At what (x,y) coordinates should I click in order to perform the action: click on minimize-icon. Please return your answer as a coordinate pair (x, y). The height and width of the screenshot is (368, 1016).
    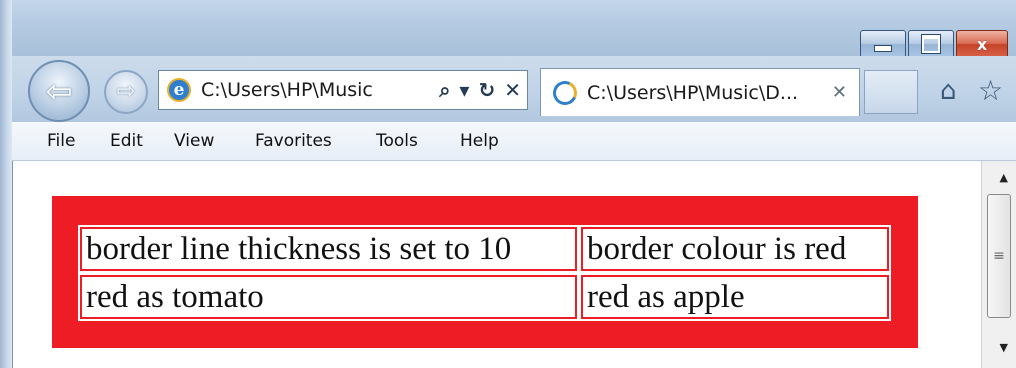
    Looking at the image, I should click on (883, 48).